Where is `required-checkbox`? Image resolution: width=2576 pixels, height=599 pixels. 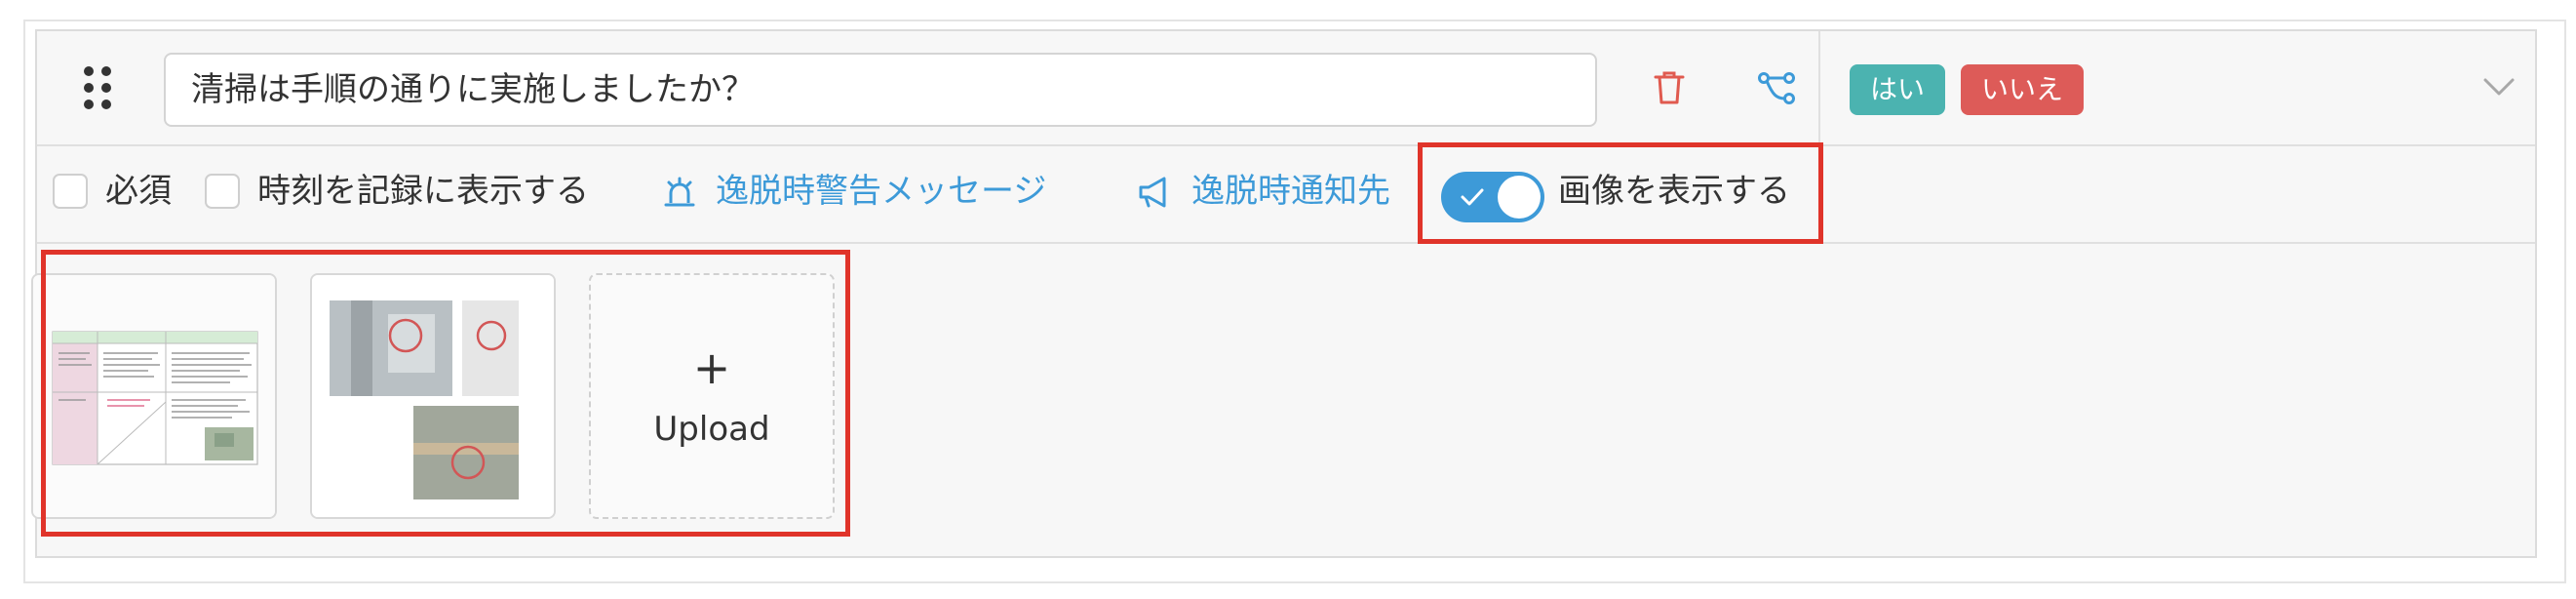 required-checkbox is located at coordinates (70, 191).